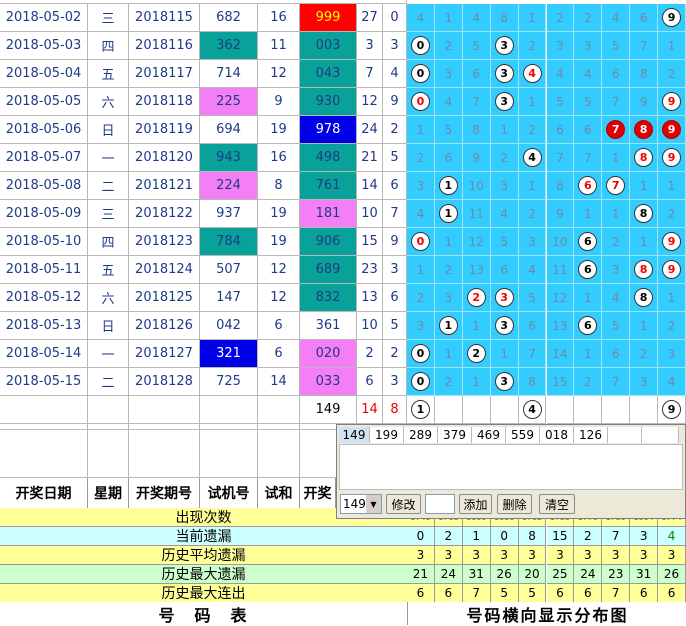  Describe the element at coordinates (440, 504) in the screenshot. I see `number-input` at that location.